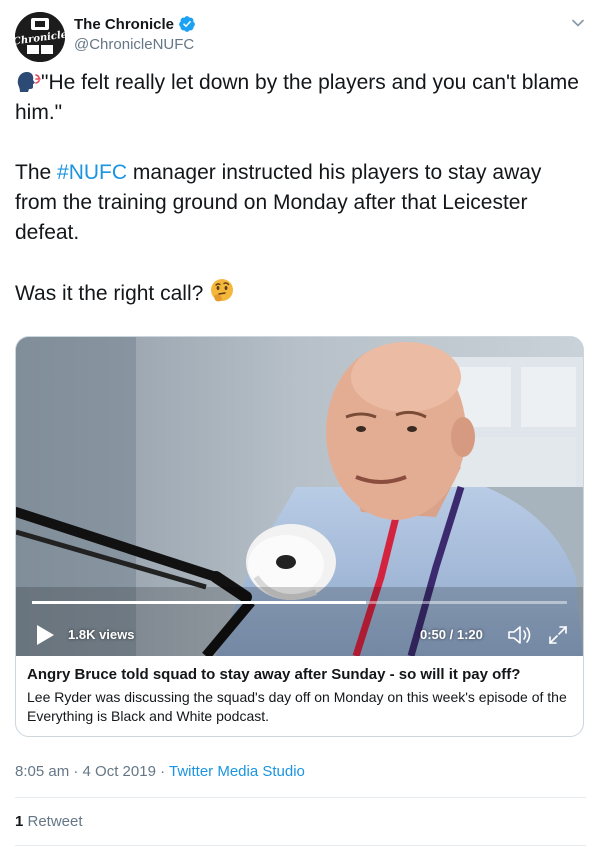 This screenshot has width=601, height=847. Describe the element at coordinates (578, 23) in the screenshot. I see `chevron-down-icon` at that location.